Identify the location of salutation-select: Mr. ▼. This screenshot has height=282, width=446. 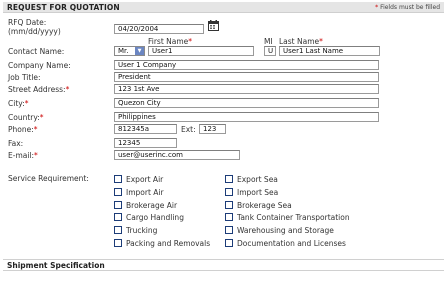
(129, 51).